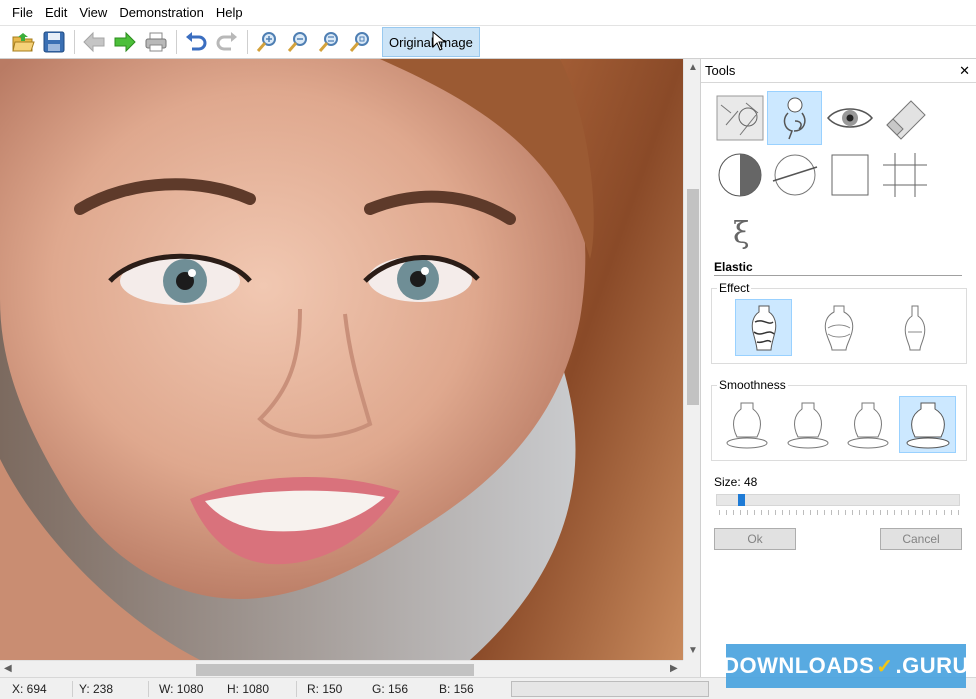  What do you see at coordinates (335, 670) in the screenshot?
I see `horizontal-scroll-thumb` at bounding box center [335, 670].